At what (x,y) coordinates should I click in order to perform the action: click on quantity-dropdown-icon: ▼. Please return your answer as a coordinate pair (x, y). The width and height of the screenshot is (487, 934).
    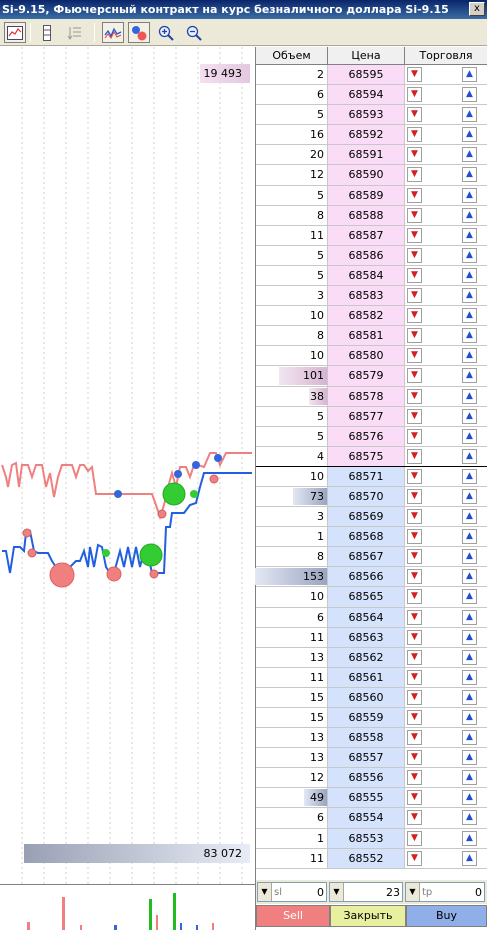
    Looking at the image, I should click on (337, 892).